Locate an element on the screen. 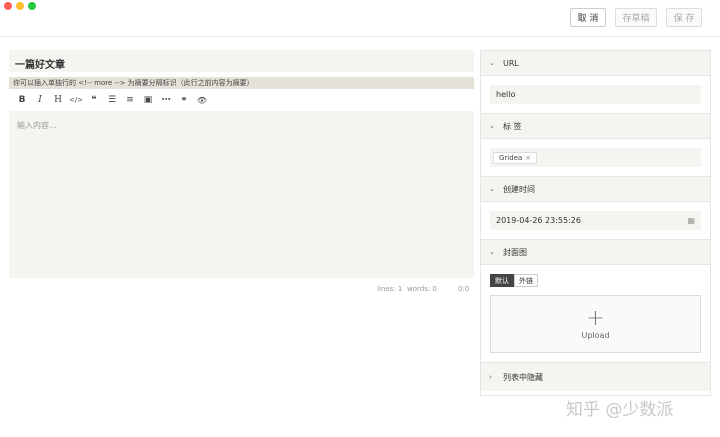 The image size is (720, 437). watermark: 知乎 @少数派 is located at coordinates (620, 410).